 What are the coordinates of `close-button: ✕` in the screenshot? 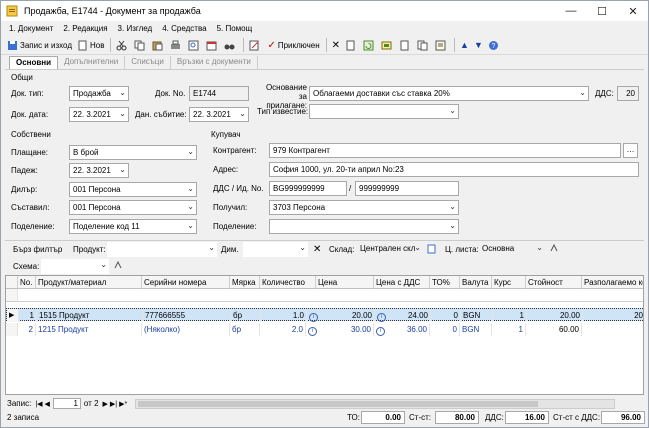 It's located at (633, 11).